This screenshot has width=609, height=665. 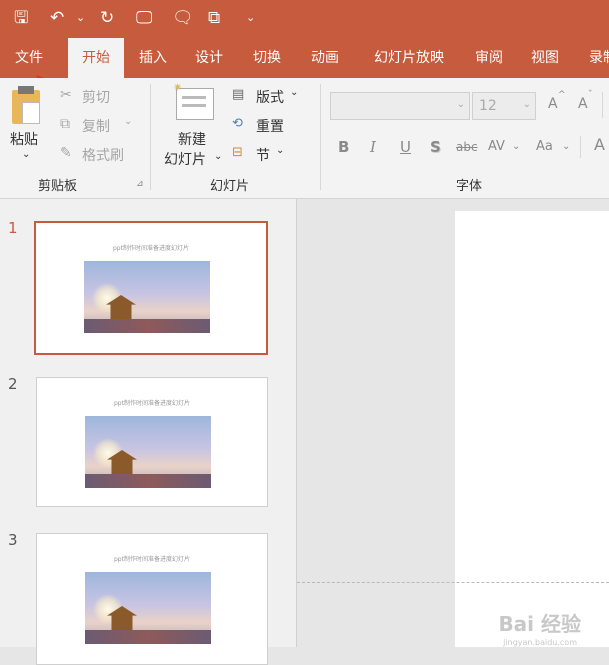 I want to click on section-button: 节, so click(x=263, y=155).